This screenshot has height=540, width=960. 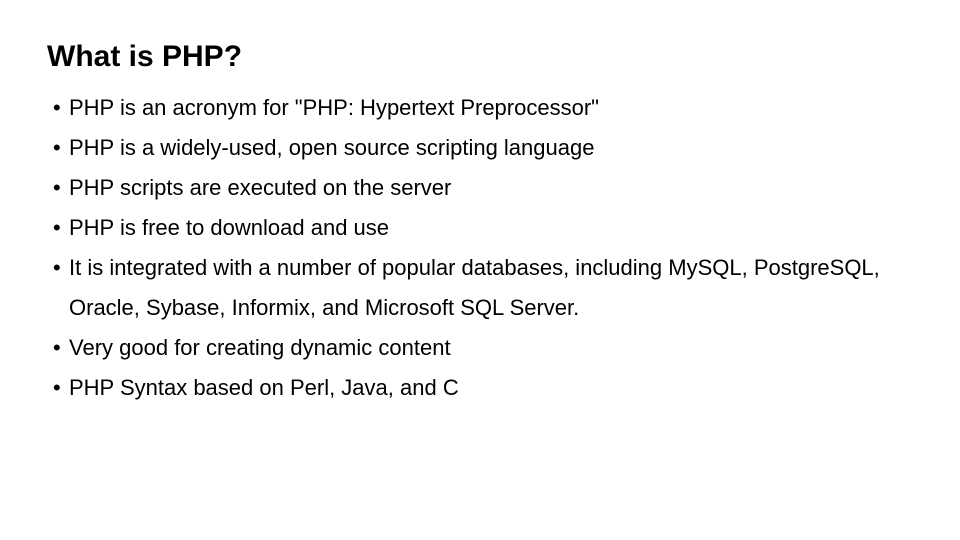 What do you see at coordinates (482, 188) in the screenshot?
I see `list-item: • PHP scripts are executed on the server` at bounding box center [482, 188].